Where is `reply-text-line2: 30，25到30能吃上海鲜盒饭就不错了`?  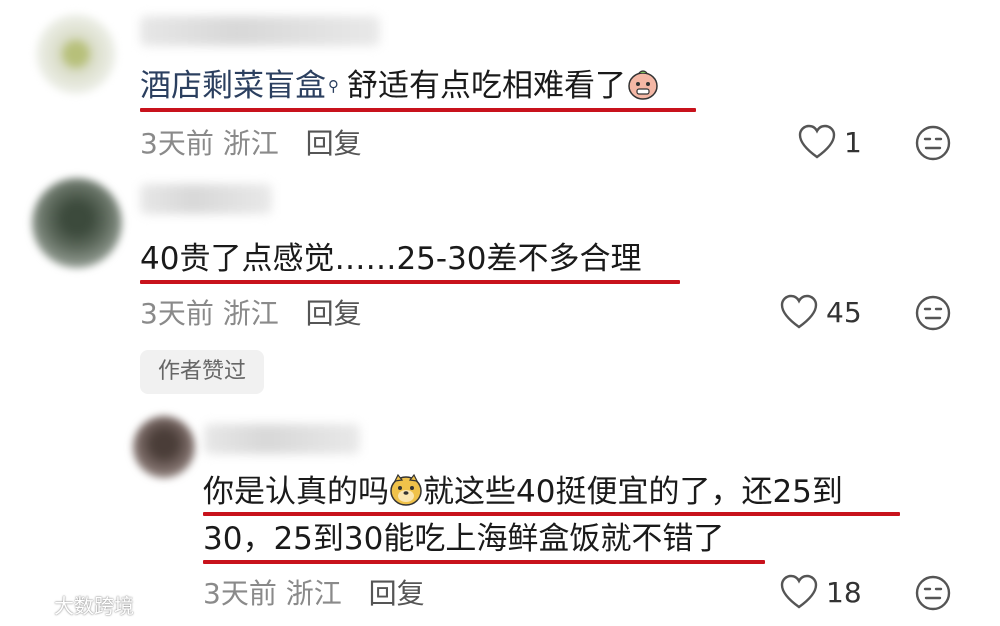 reply-text-line2: 30，25到30能吃上海鲜盒饭就不错了 is located at coordinates (463, 539).